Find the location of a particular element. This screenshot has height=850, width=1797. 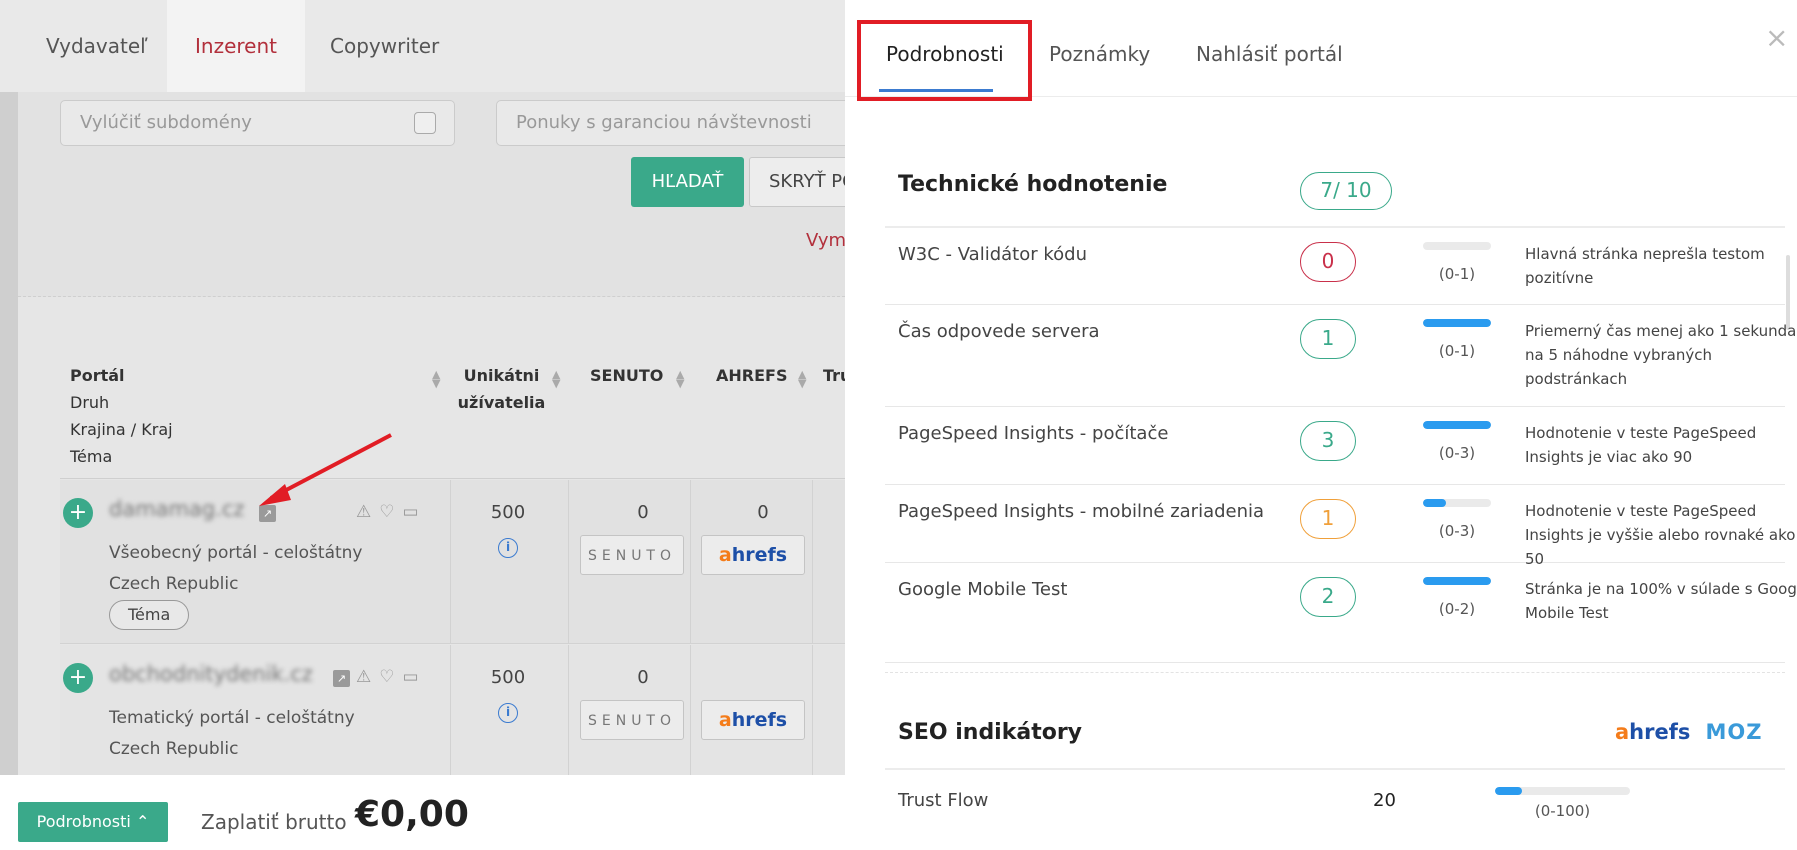

trust-flow-label: Trust Flow is located at coordinates (943, 800).